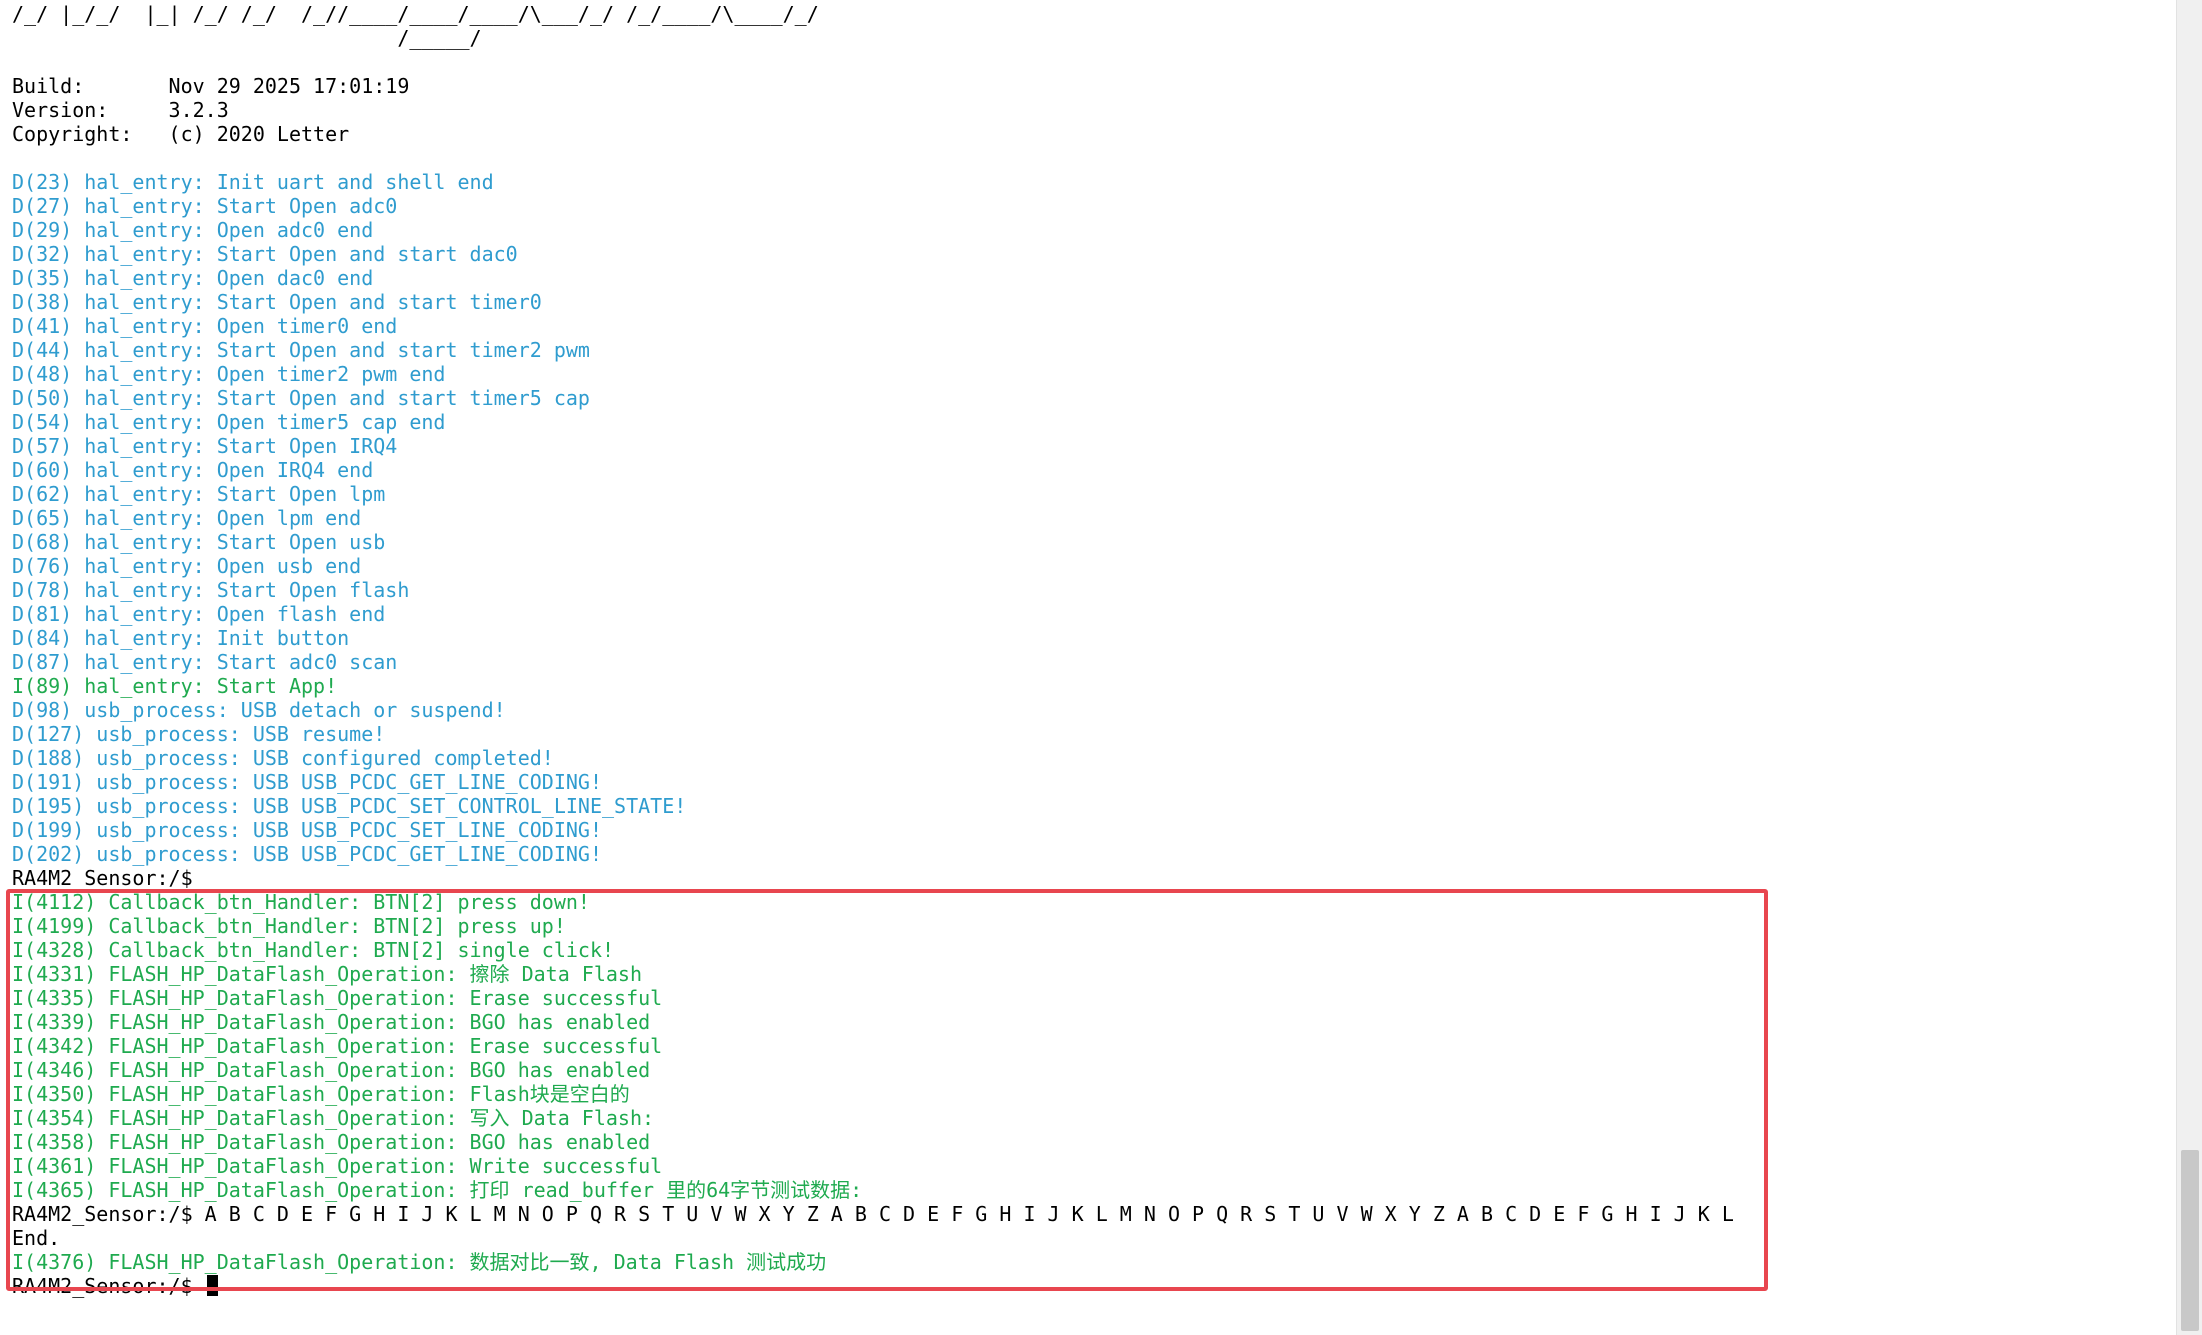 The height and width of the screenshot is (1335, 2202). What do you see at coordinates (193, 470) in the screenshot?
I see `terminal-line: D(60) hal_entry: Open IRQ4 end` at bounding box center [193, 470].